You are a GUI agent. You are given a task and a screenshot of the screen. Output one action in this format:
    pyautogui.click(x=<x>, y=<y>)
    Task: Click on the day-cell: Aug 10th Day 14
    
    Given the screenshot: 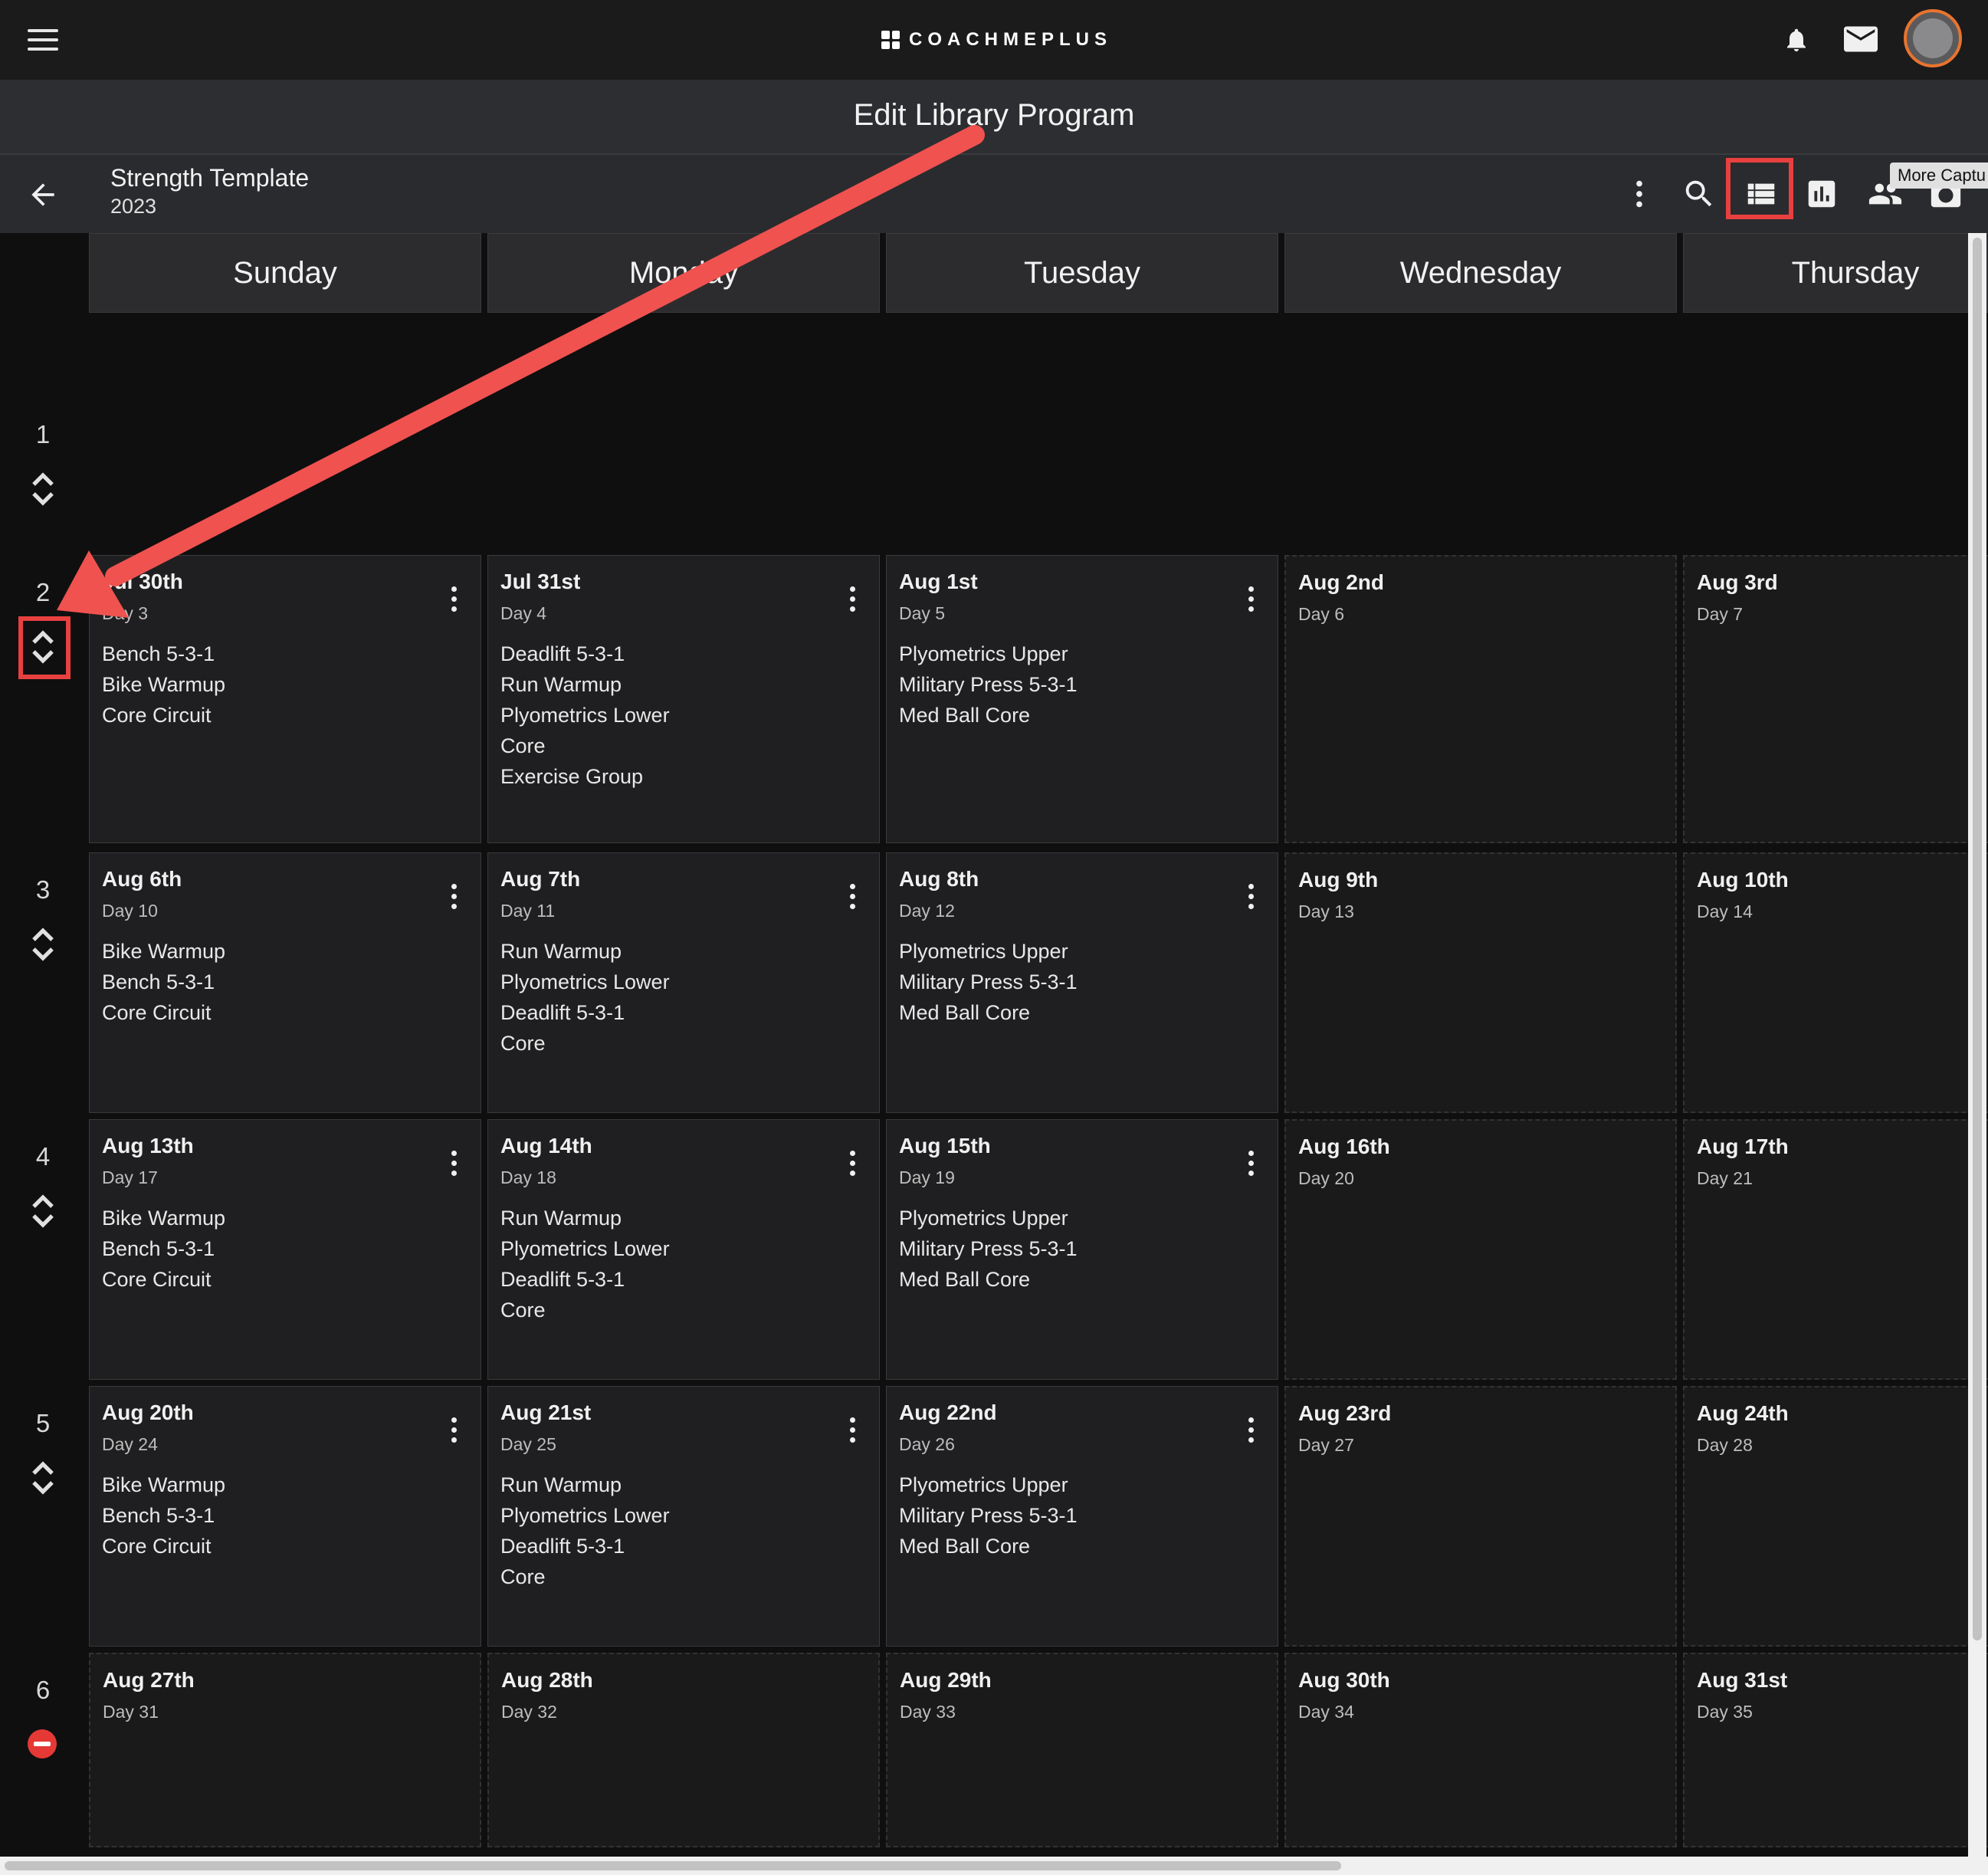 What is the action you would take?
    pyautogui.click(x=1835, y=982)
    